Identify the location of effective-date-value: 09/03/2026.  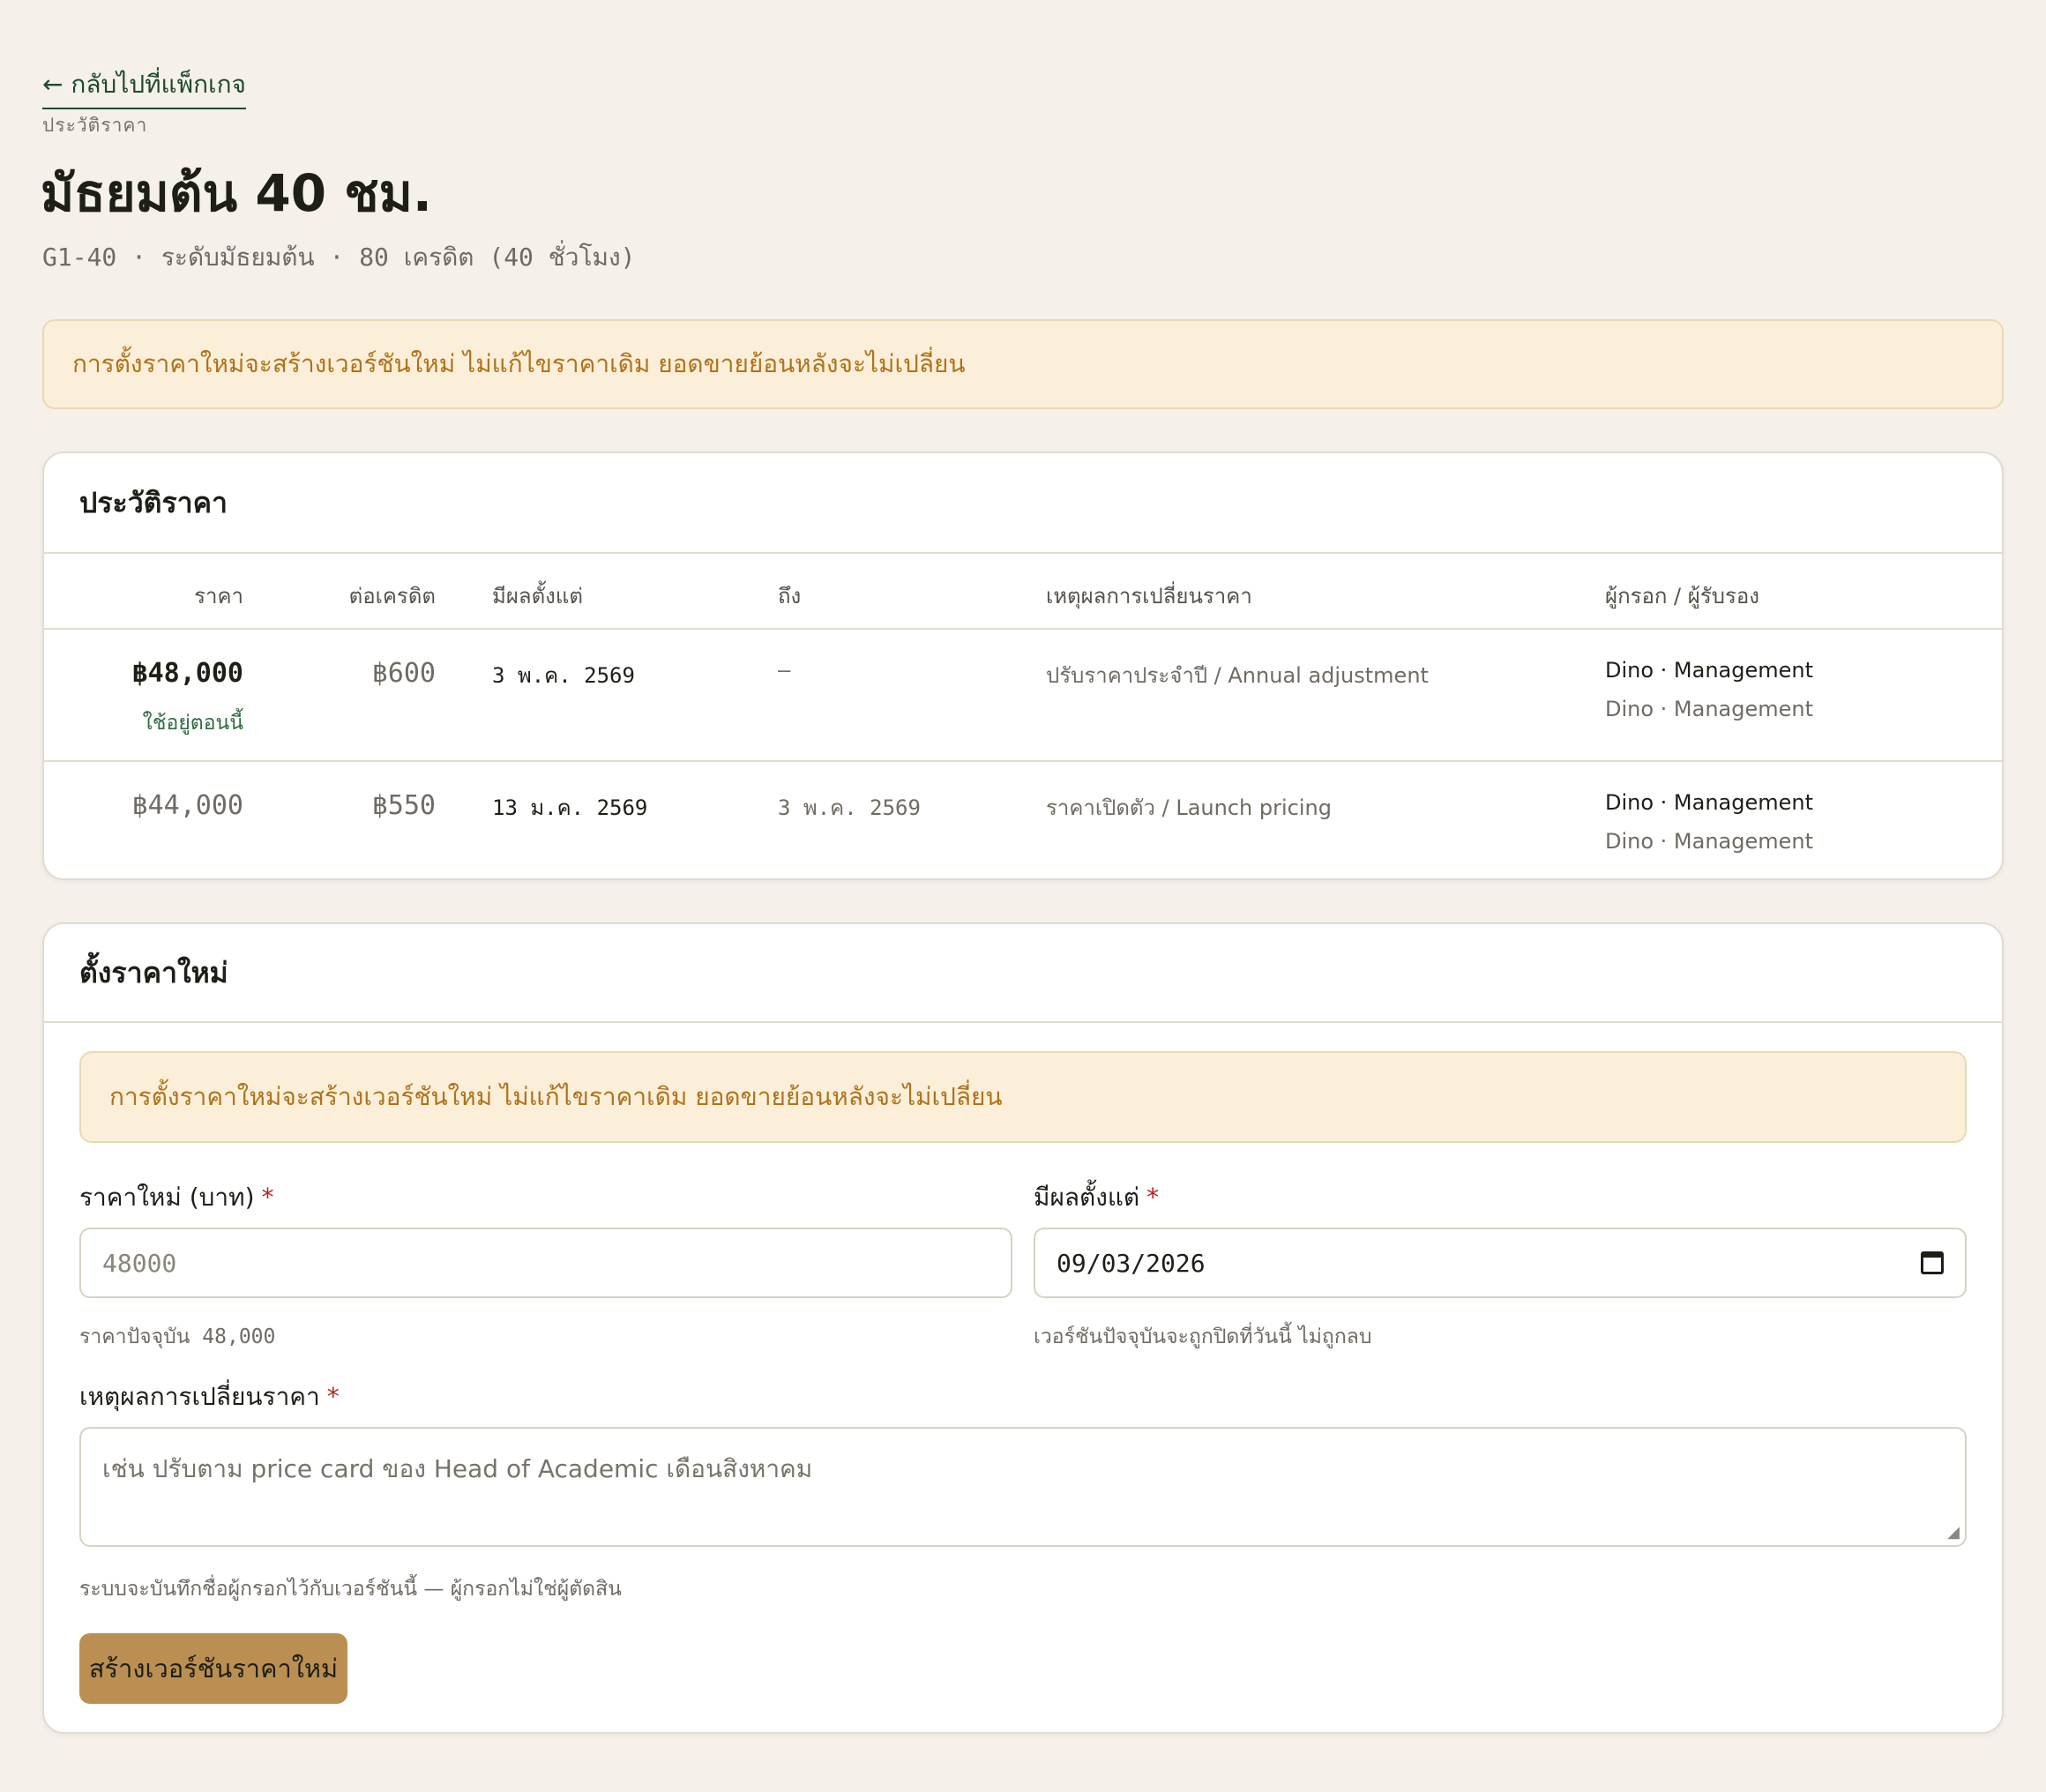
(1132, 1263).